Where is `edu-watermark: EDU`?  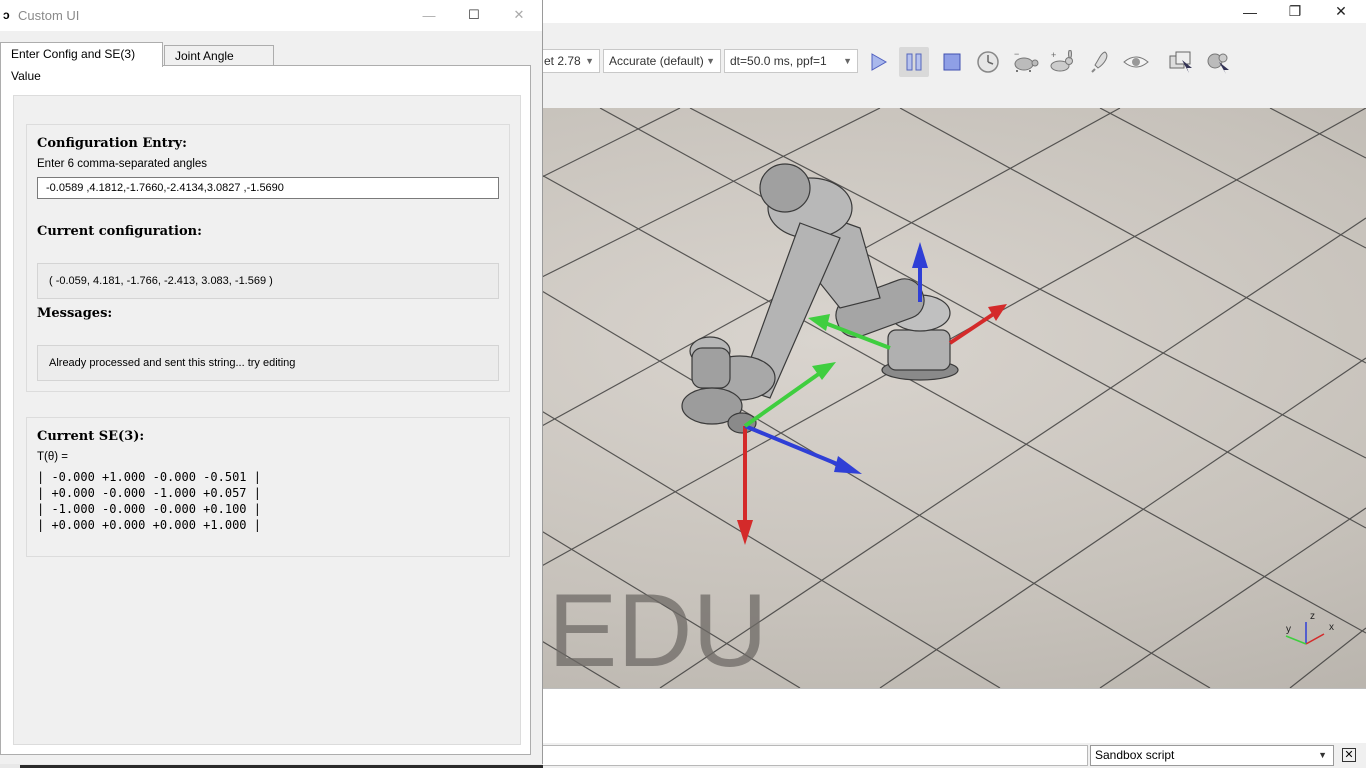 edu-watermark: EDU is located at coordinates (658, 630).